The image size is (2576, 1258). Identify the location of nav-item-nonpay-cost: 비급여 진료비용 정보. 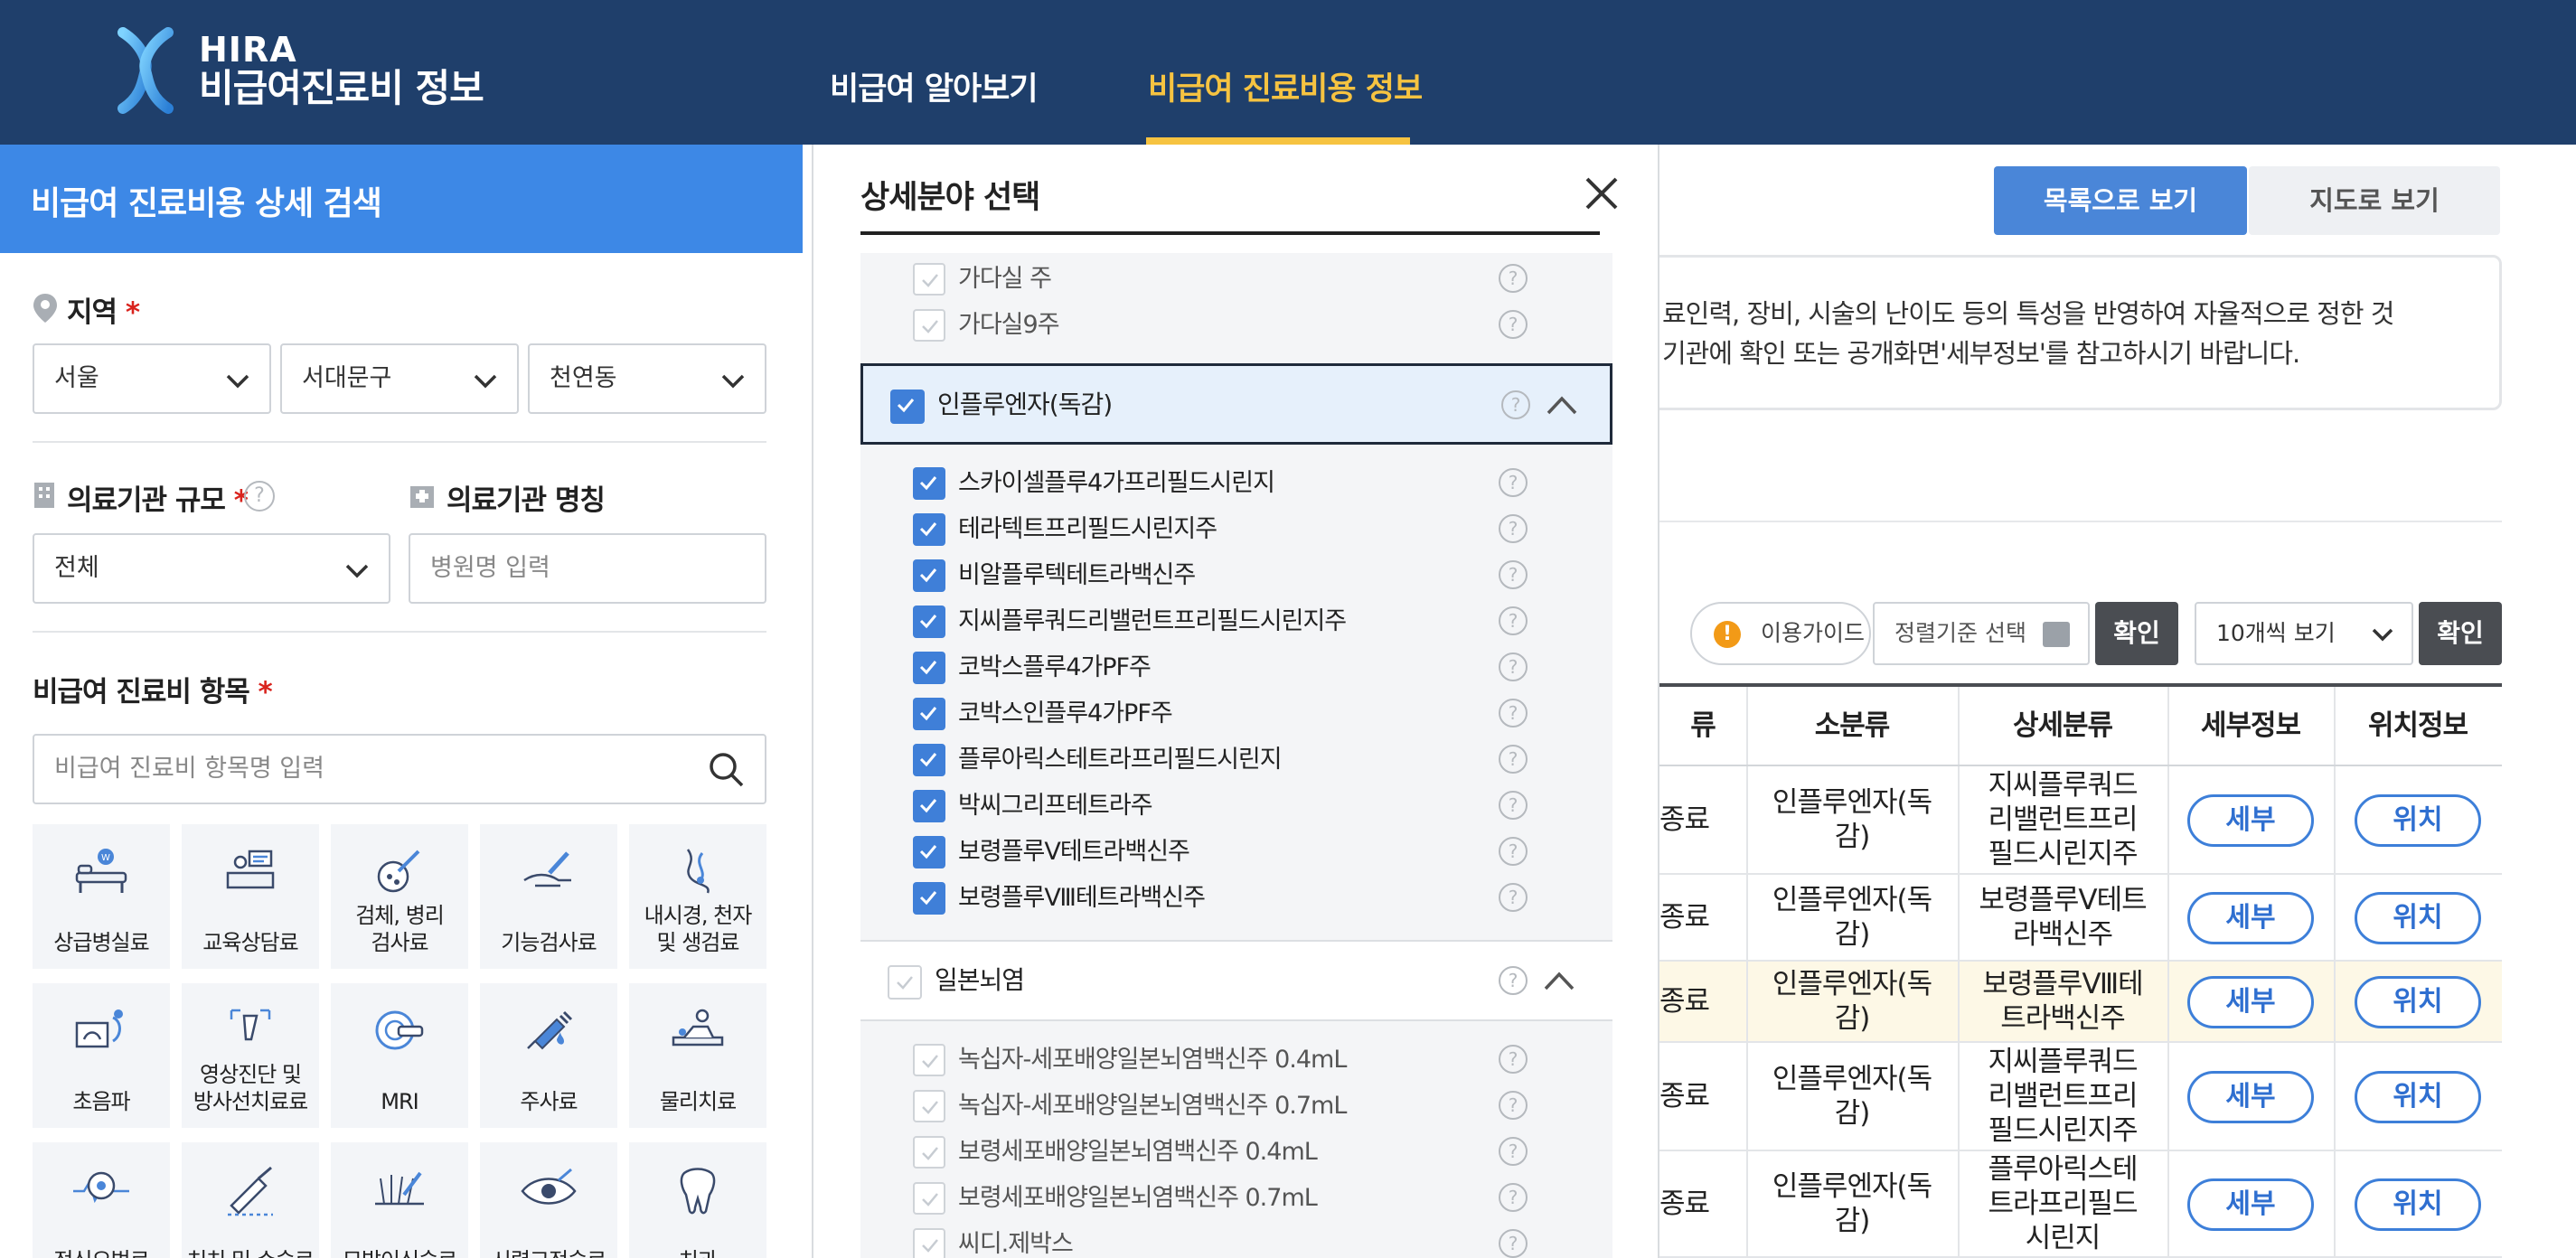
(1285, 86).